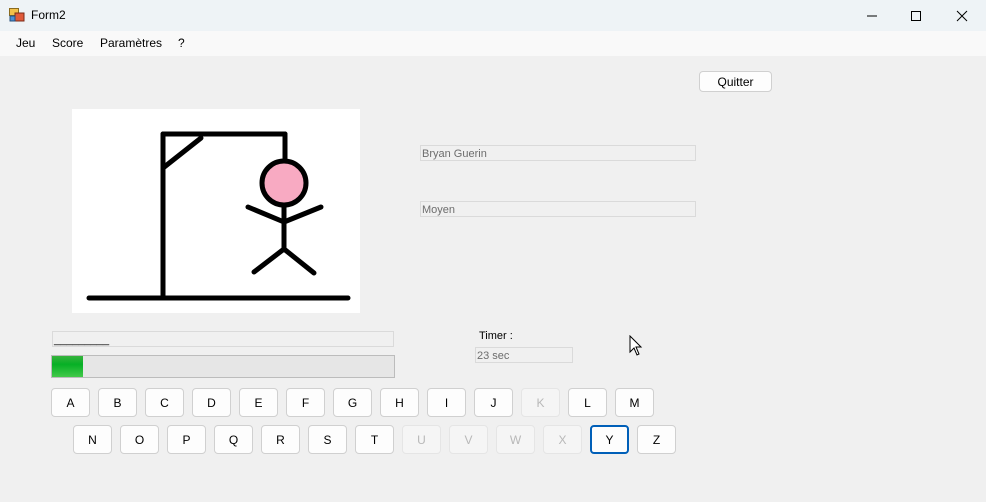 This screenshot has width=986, height=502. What do you see at coordinates (562, 439) in the screenshot?
I see `letter-button-x: X` at bounding box center [562, 439].